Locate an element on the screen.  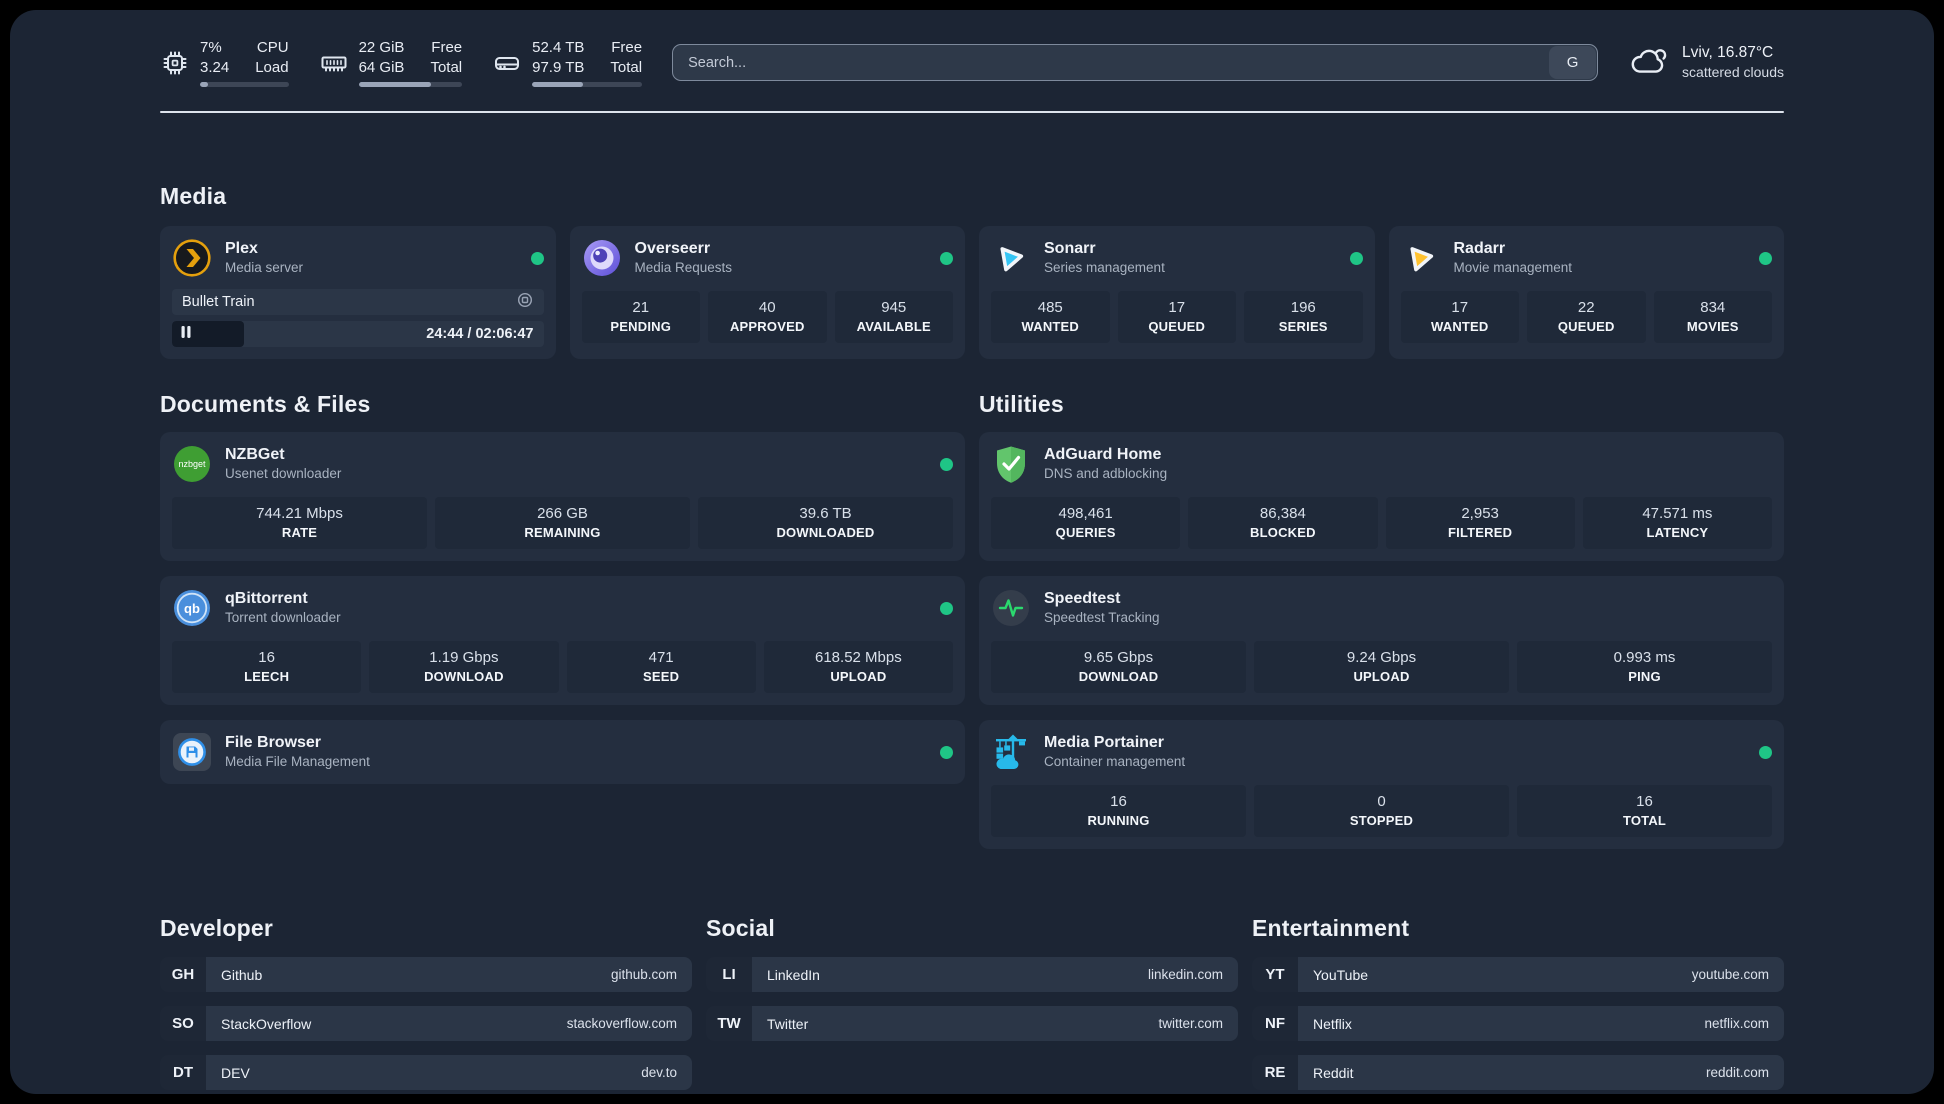
bookmark-link: NF Netflix netflix.com is located at coordinates (1518, 1023).